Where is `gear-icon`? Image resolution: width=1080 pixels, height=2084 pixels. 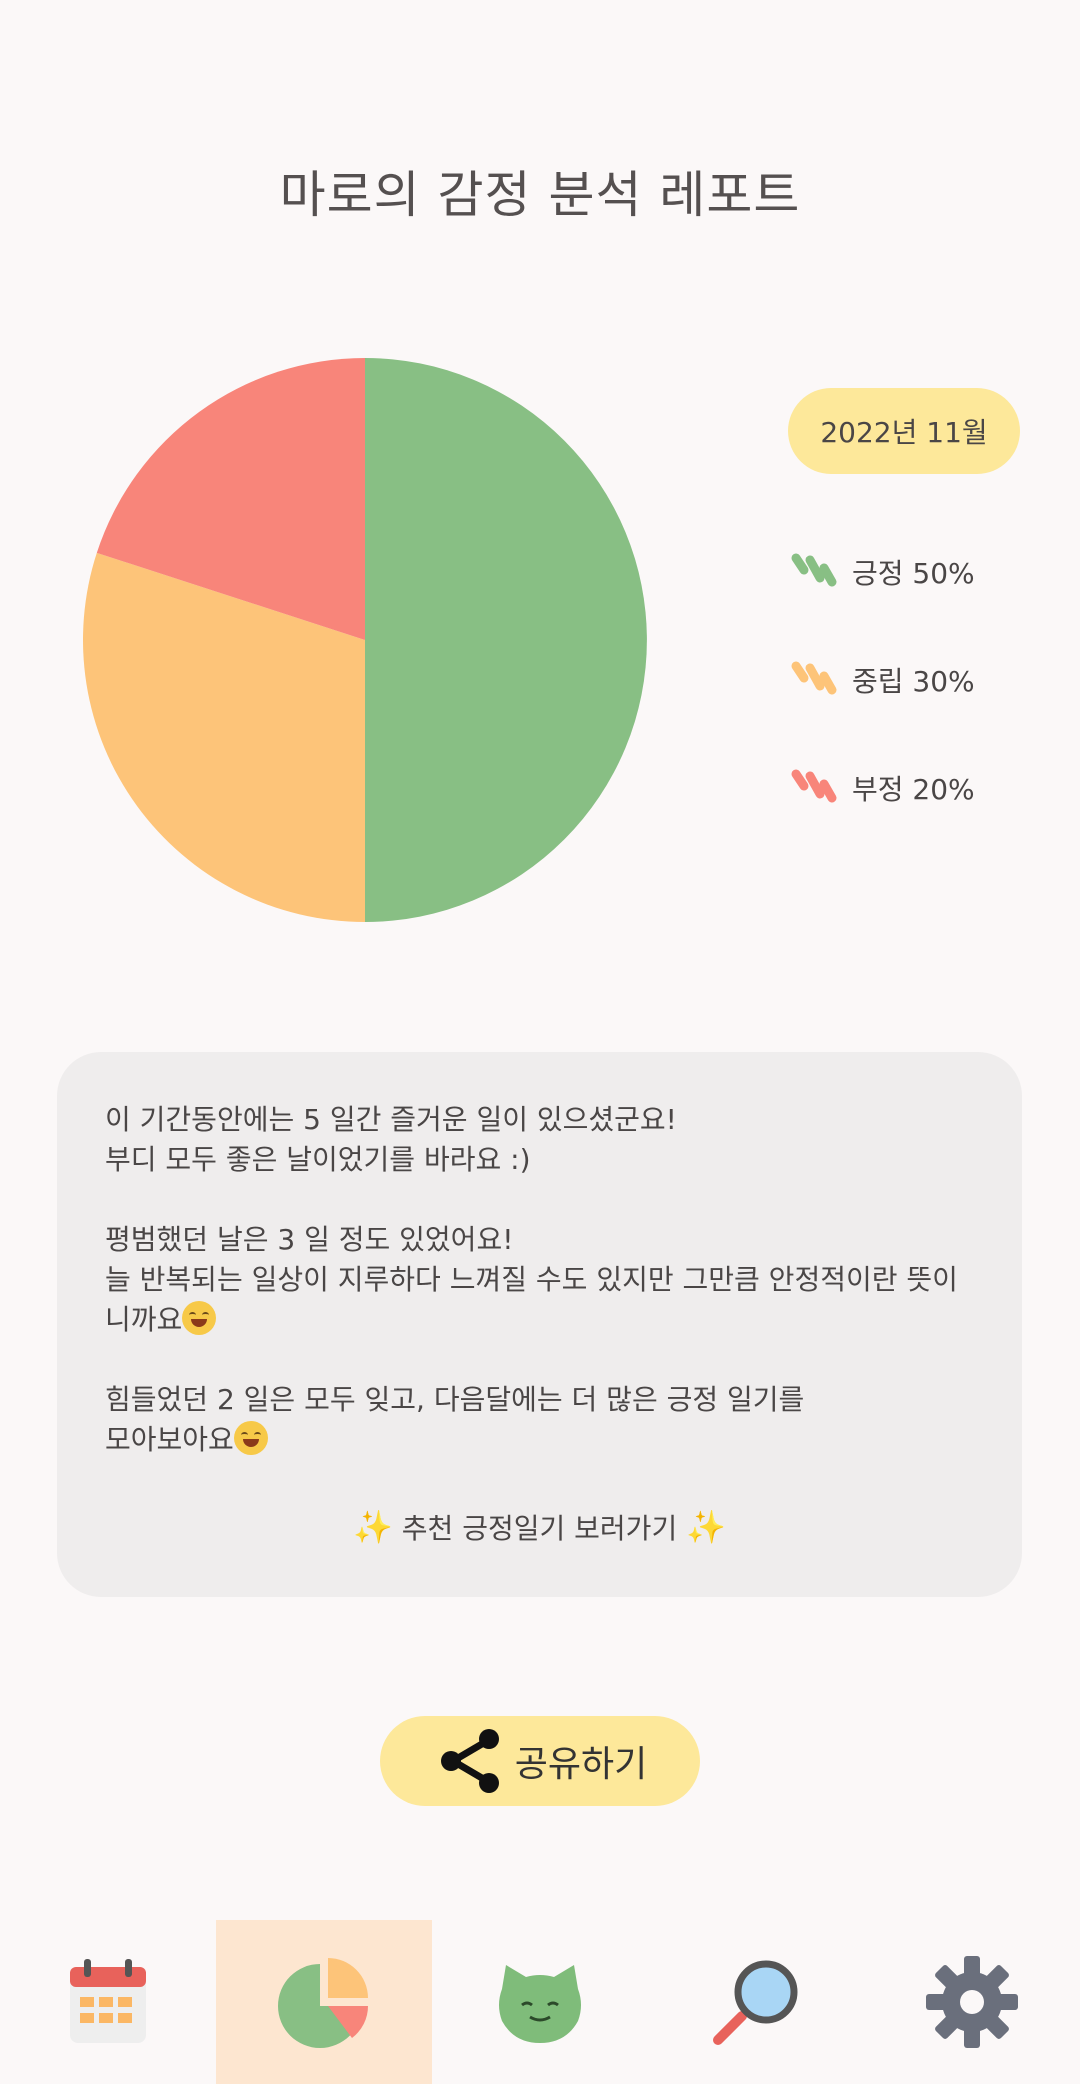 gear-icon is located at coordinates (972, 2002).